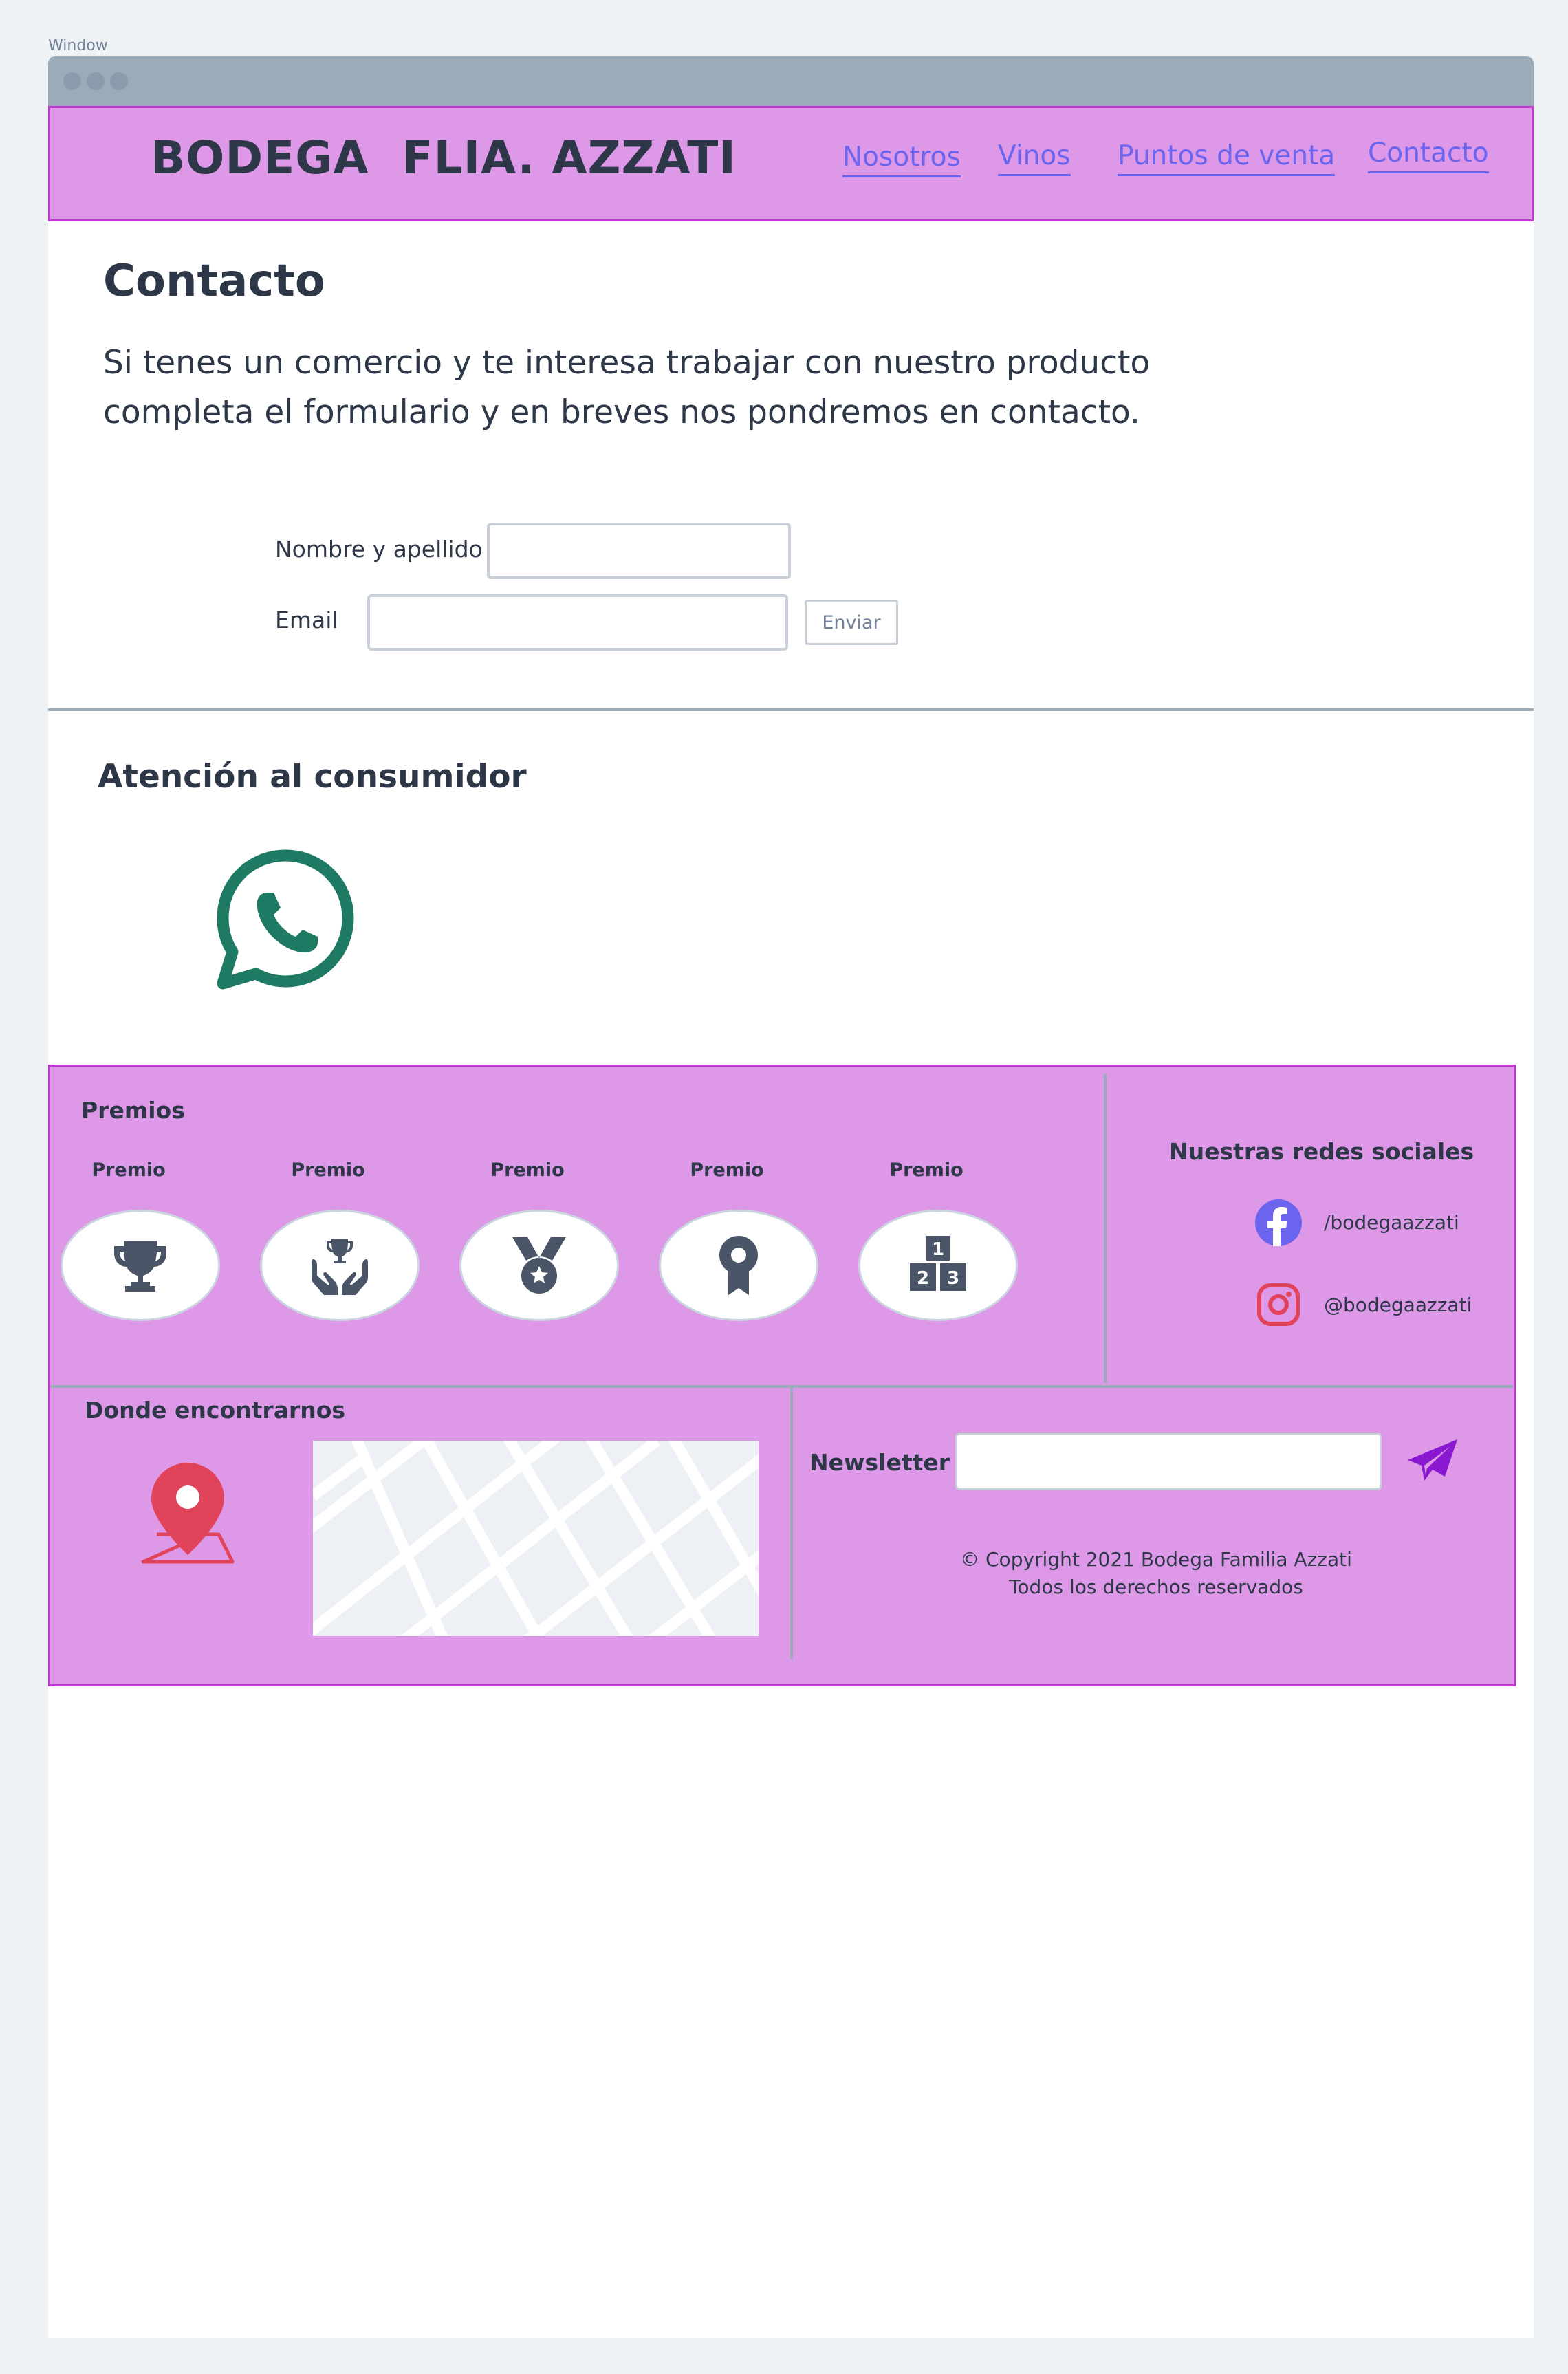 This screenshot has width=1568, height=2374. Describe the element at coordinates (133, 1110) in the screenshot. I see `awards-title: Premios` at that location.